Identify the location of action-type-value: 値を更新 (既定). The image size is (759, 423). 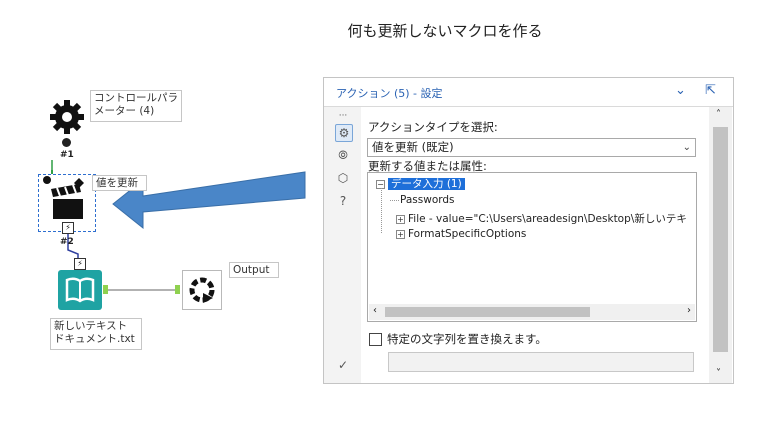
(413, 147).